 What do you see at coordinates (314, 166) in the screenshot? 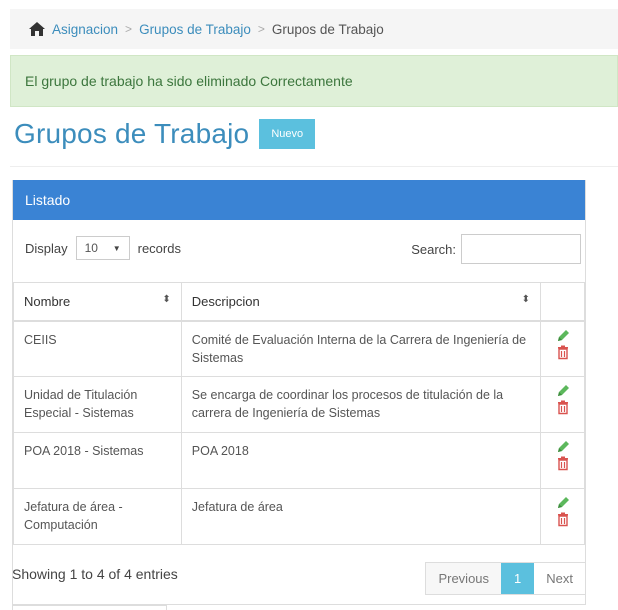
I see `divider` at bounding box center [314, 166].